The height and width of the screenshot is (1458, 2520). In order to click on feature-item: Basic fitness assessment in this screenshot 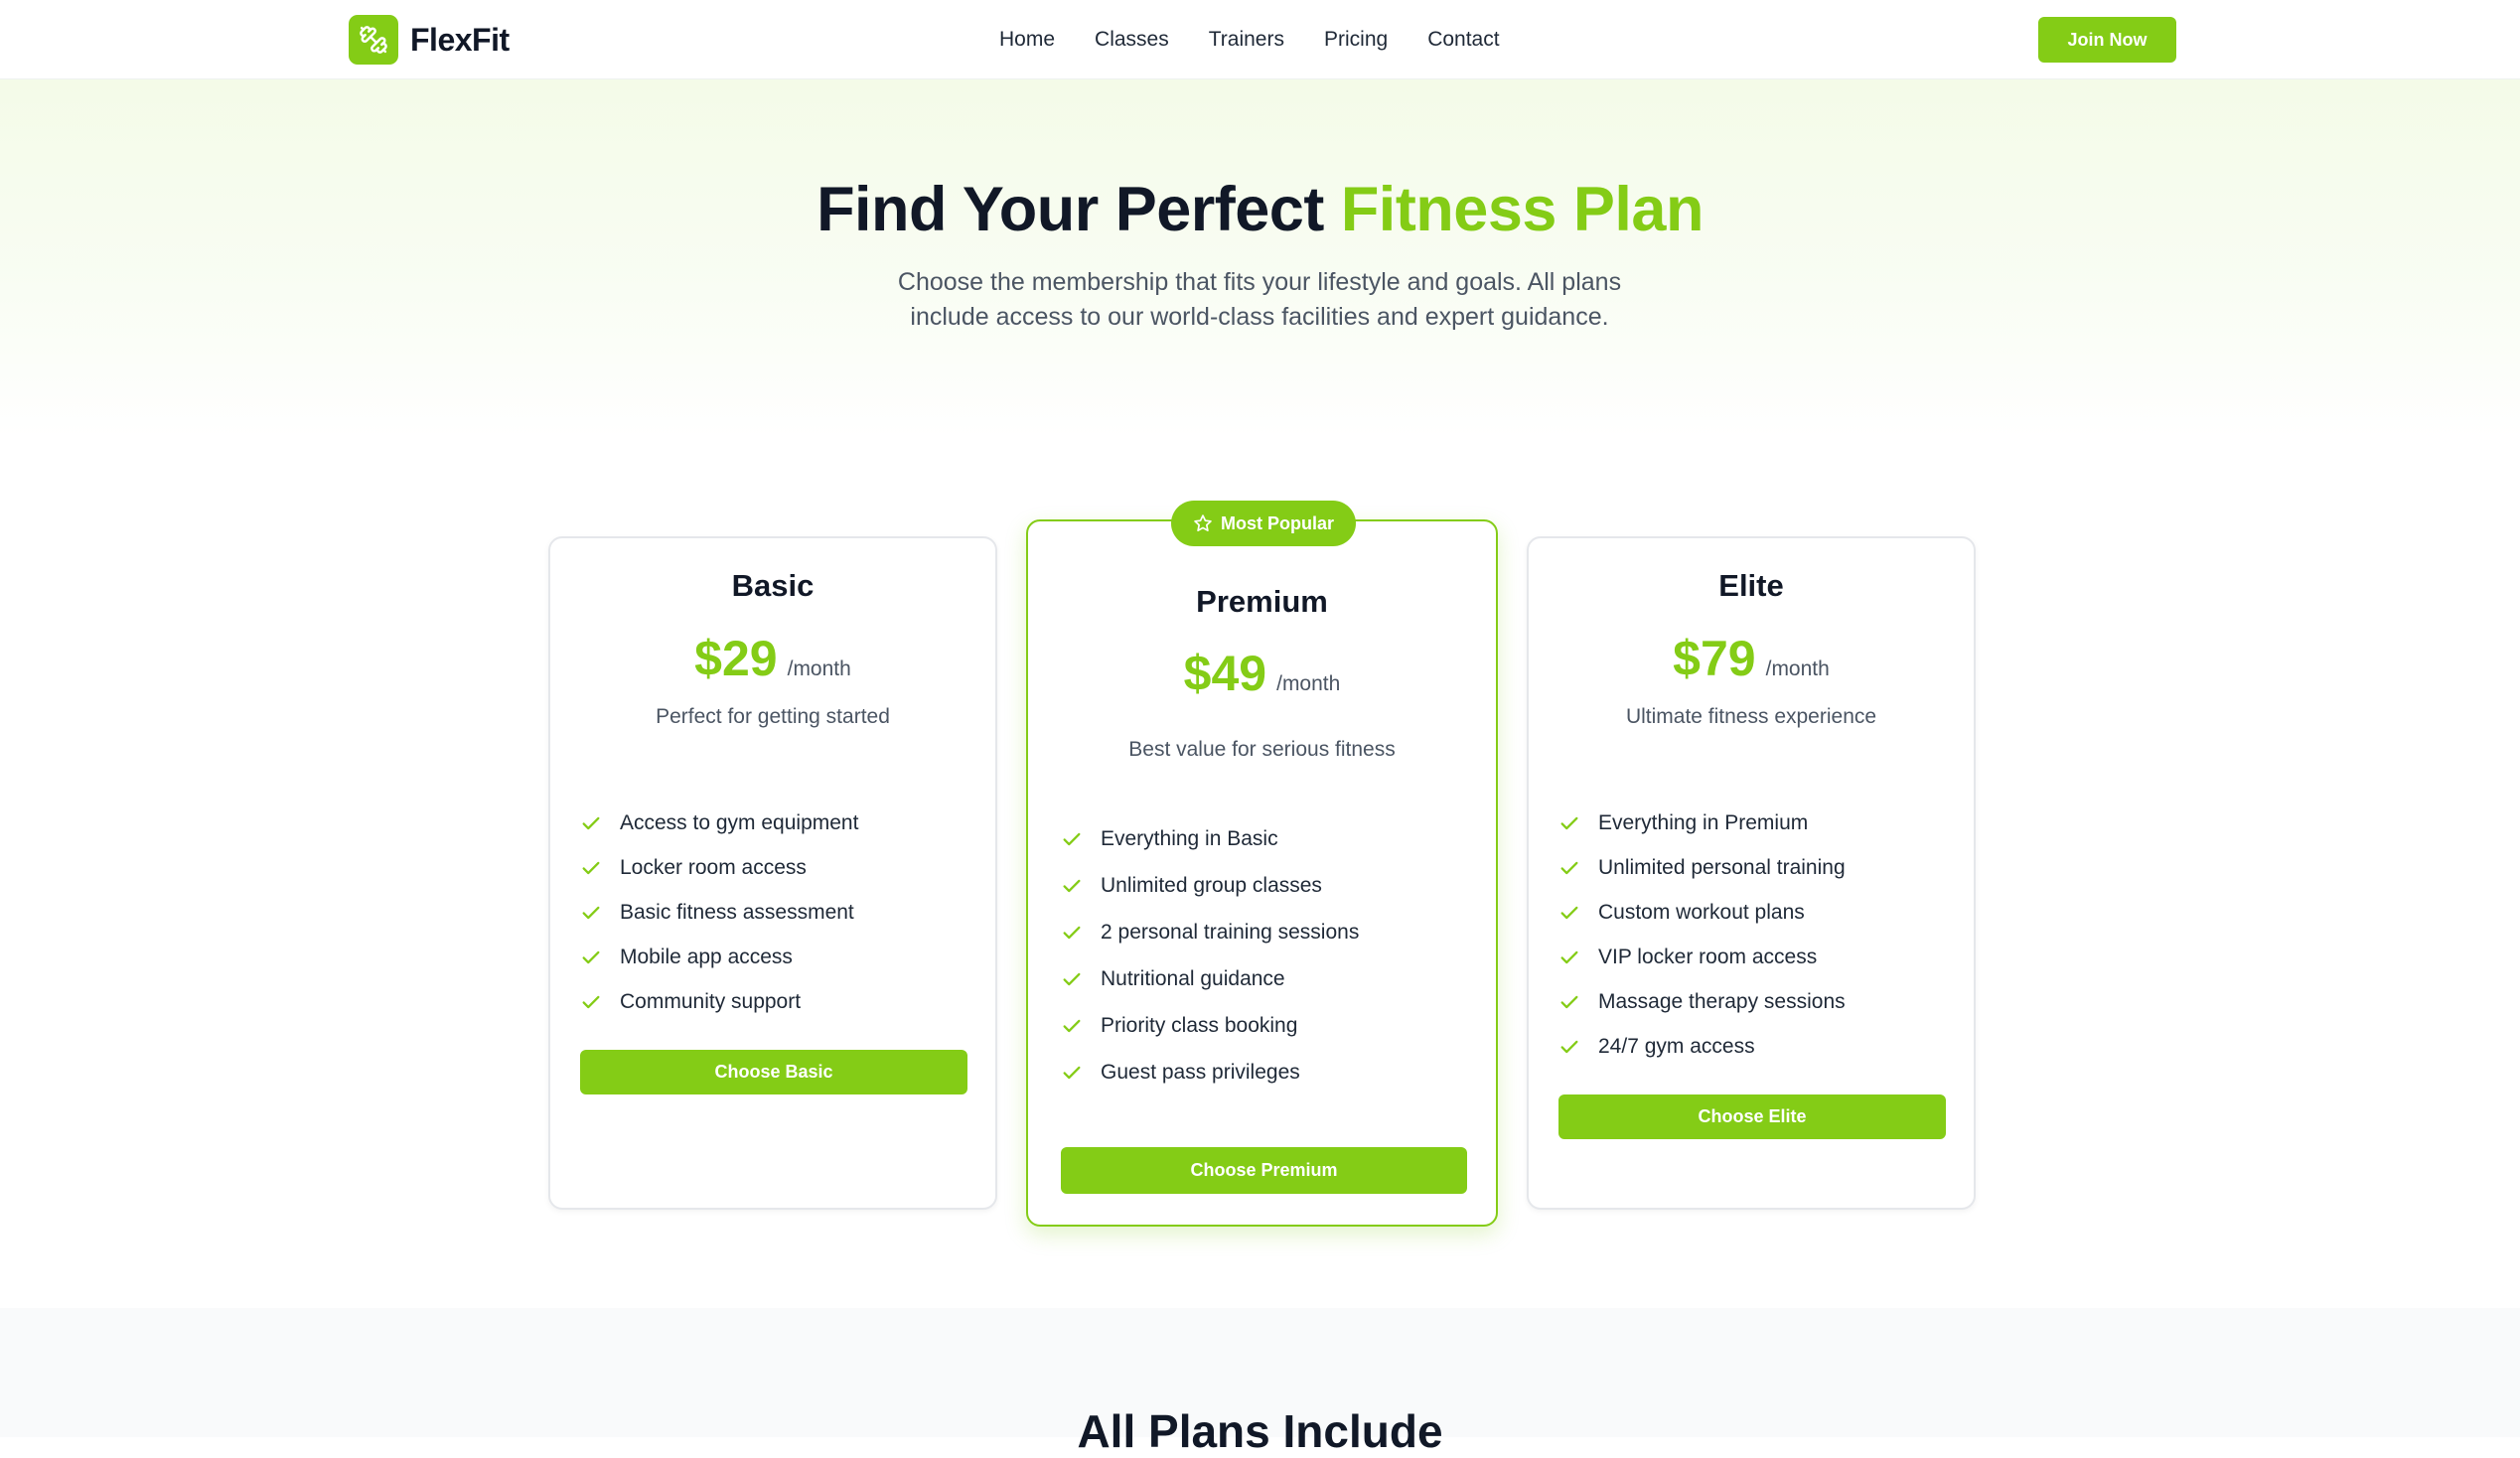, I will do `click(719, 912)`.